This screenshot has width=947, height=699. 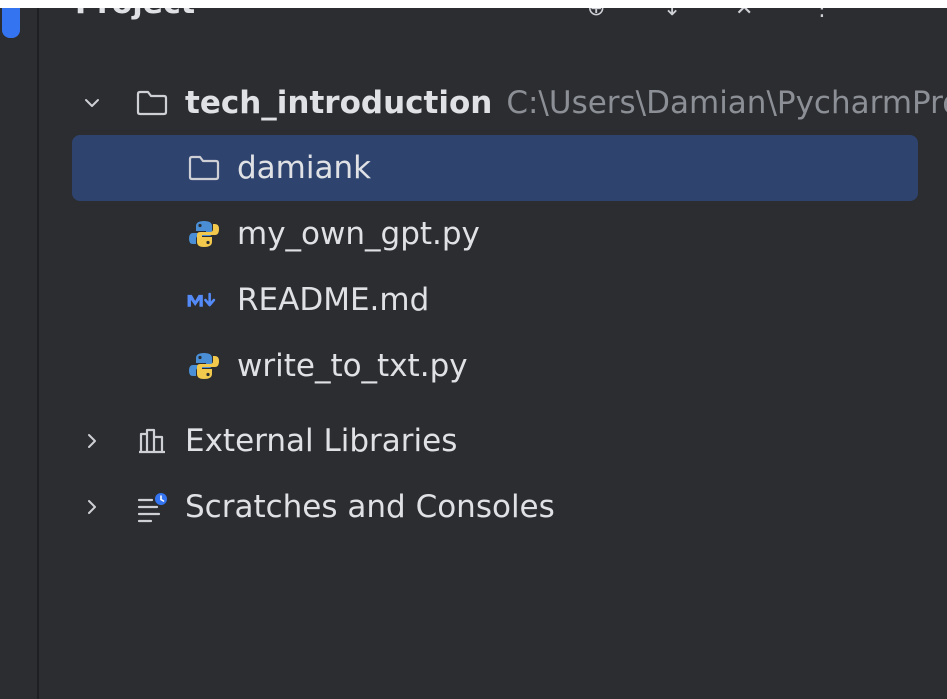 I want to click on markdown-file-icon, so click(x=201, y=299).